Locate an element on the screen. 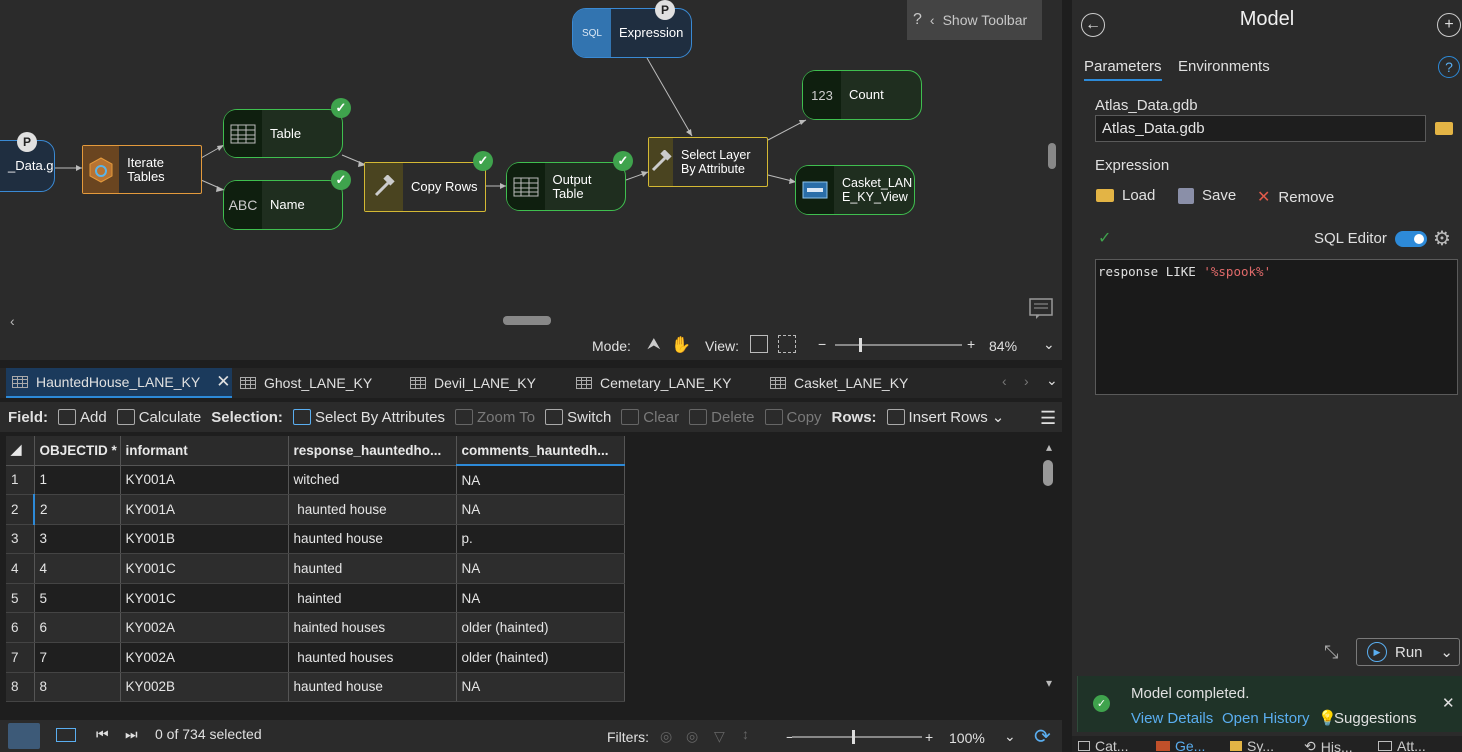 This screenshot has width=1462, height=752. auto-layout-icon is located at coordinates (759, 344).